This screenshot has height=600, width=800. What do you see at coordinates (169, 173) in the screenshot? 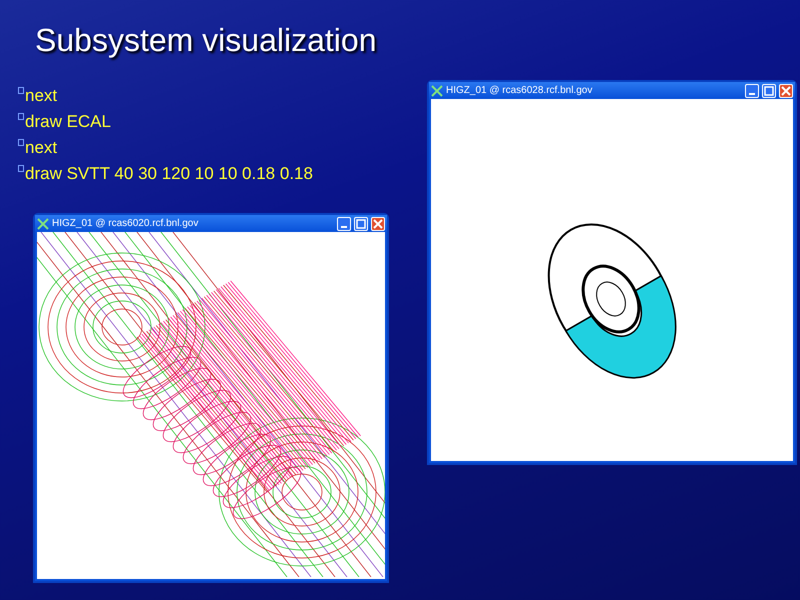
I see `command-text: draw SVTT 40 30 120 10 10 0.18 0.18` at bounding box center [169, 173].